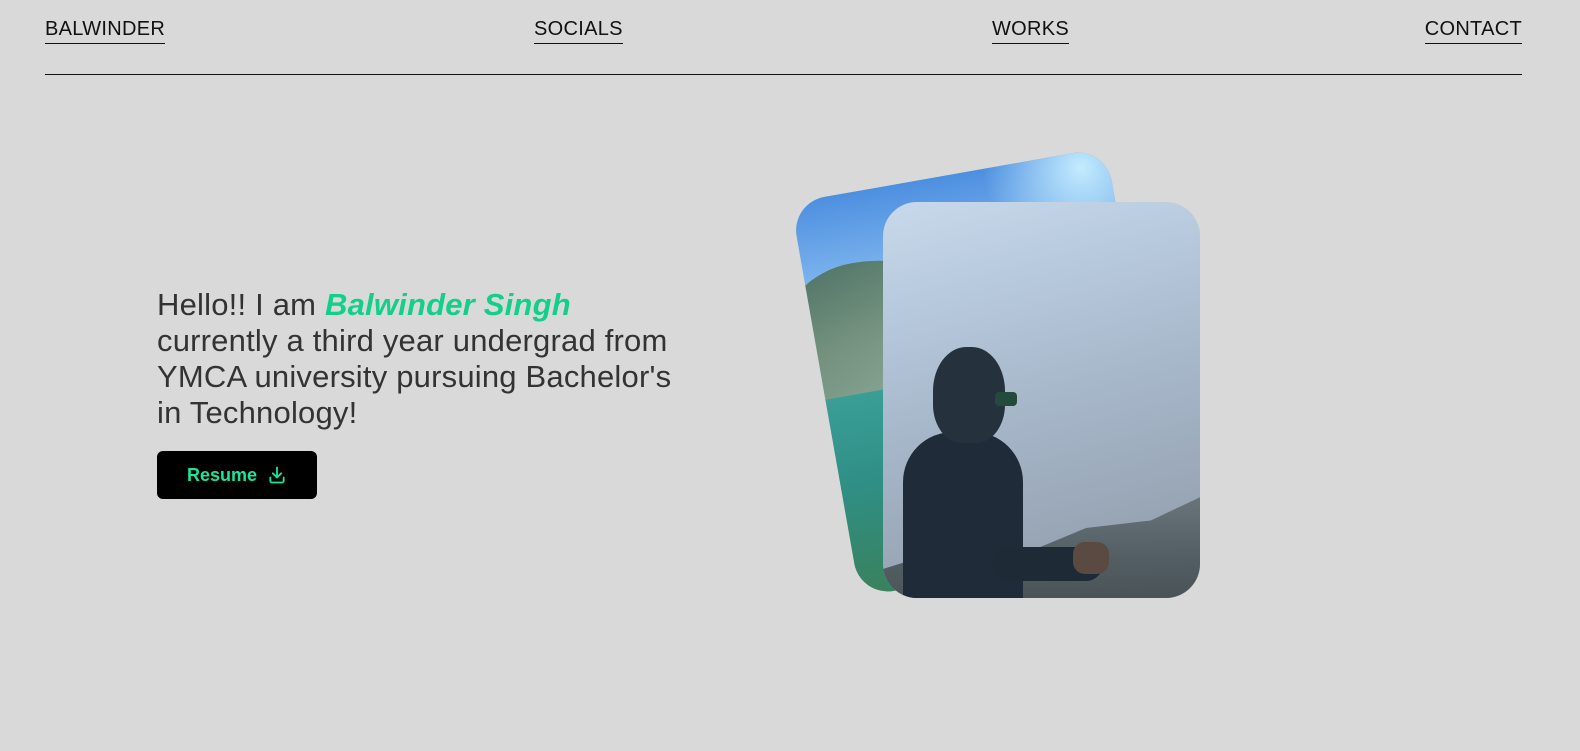 The height and width of the screenshot is (751, 1580). What do you see at coordinates (447, 304) in the screenshot?
I see `hero-name: Balwinder Singh` at bounding box center [447, 304].